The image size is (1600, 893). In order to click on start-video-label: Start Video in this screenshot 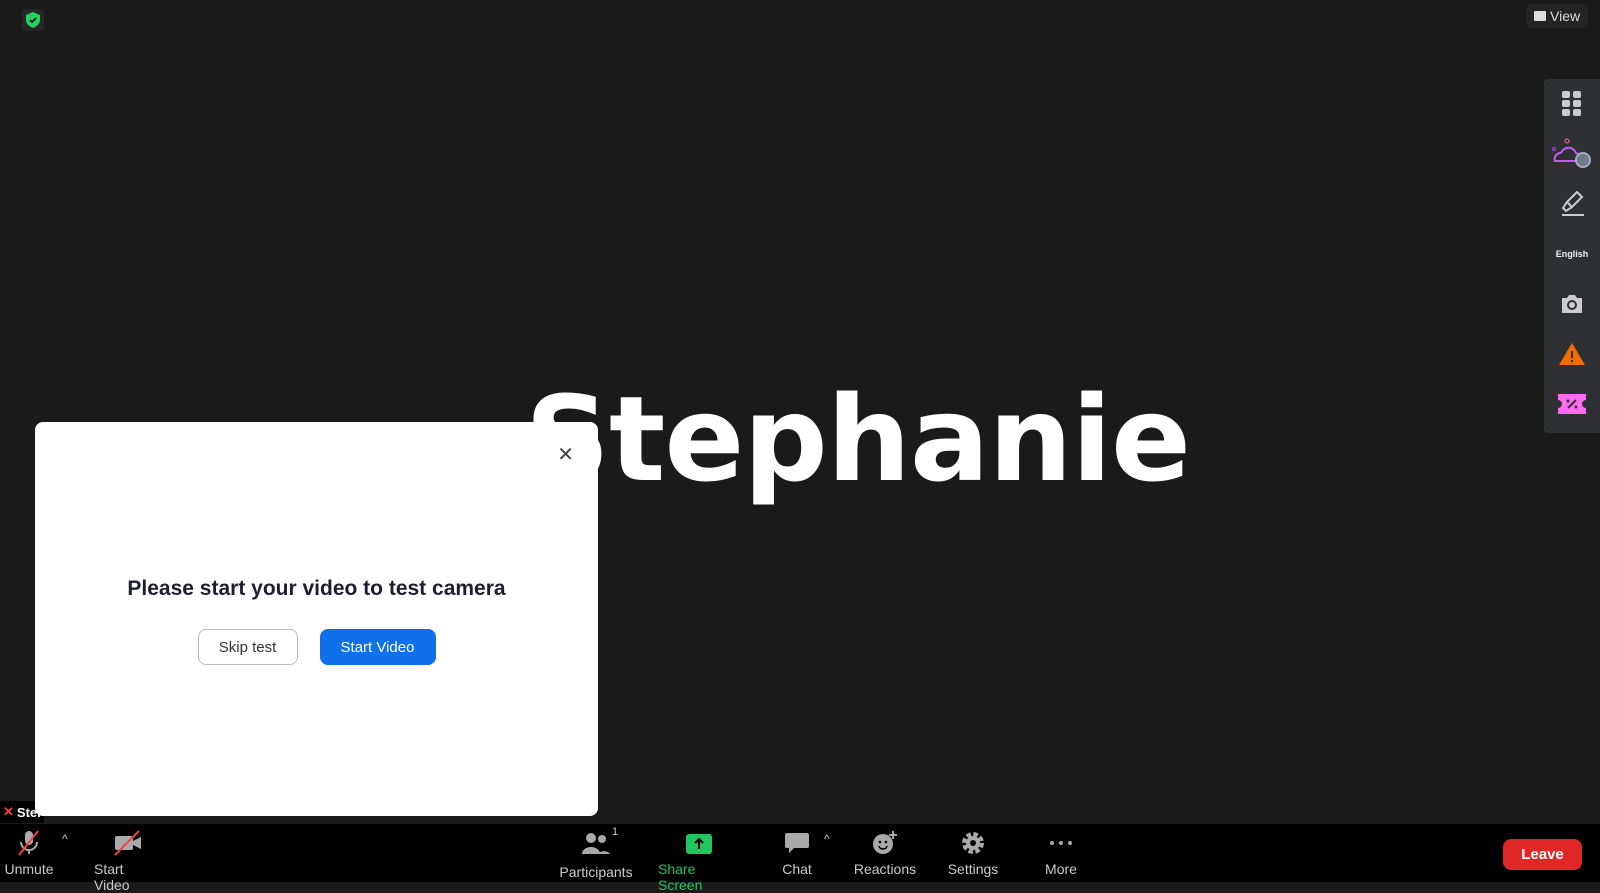, I will do `click(112, 877)`.